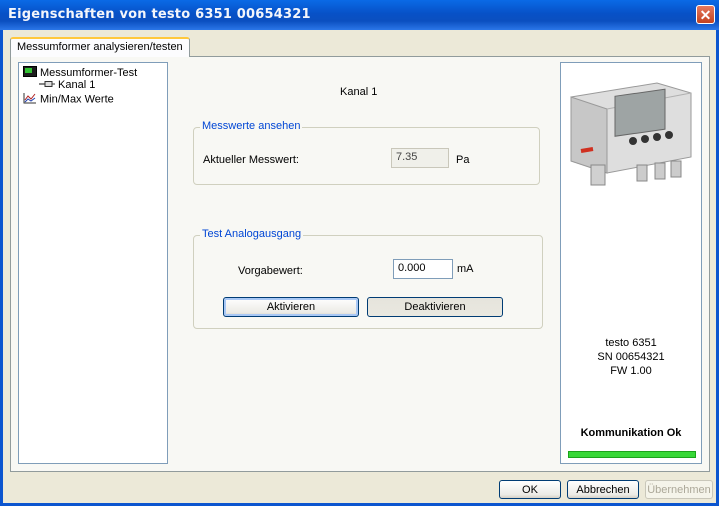 The height and width of the screenshot is (506, 719). What do you see at coordinates (359, 15) in the screenshot?
I see `title-bar: Eigenschaften von testo 6351 00654321 ✕` at bounding box center [359, 15].